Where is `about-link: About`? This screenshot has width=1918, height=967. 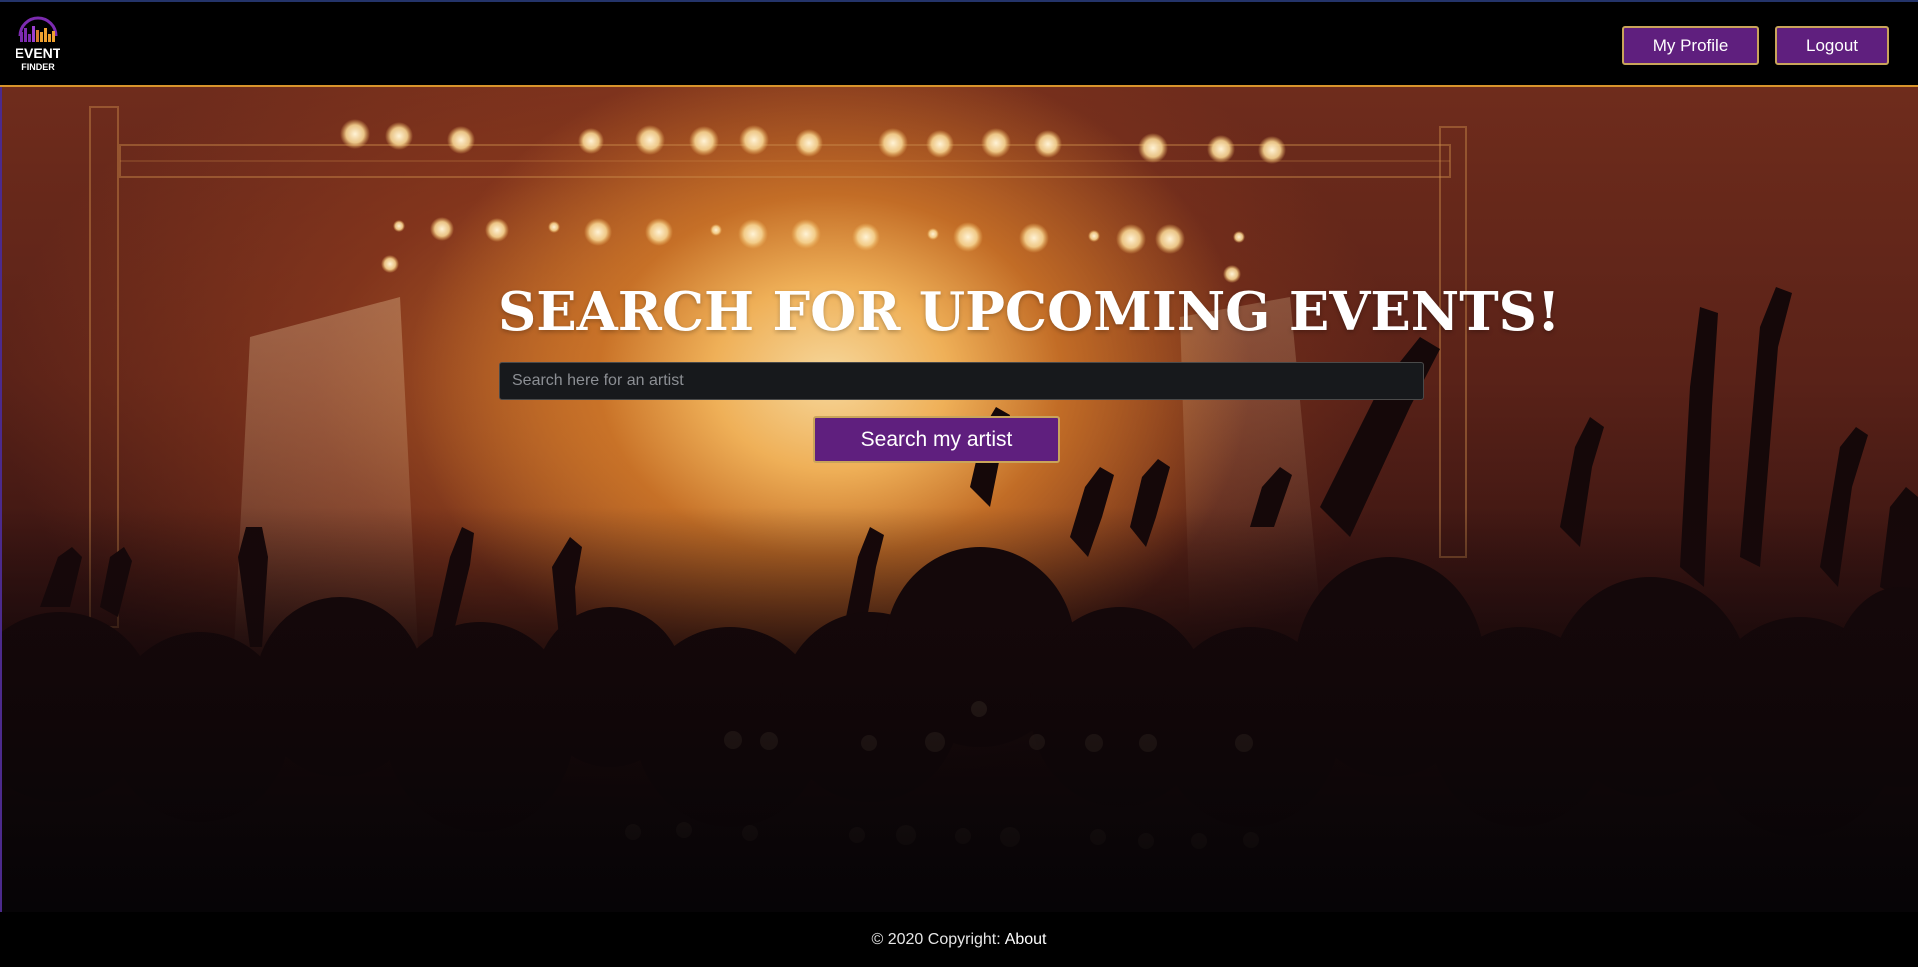 about-link: About is located at coordinates (1026, 940).